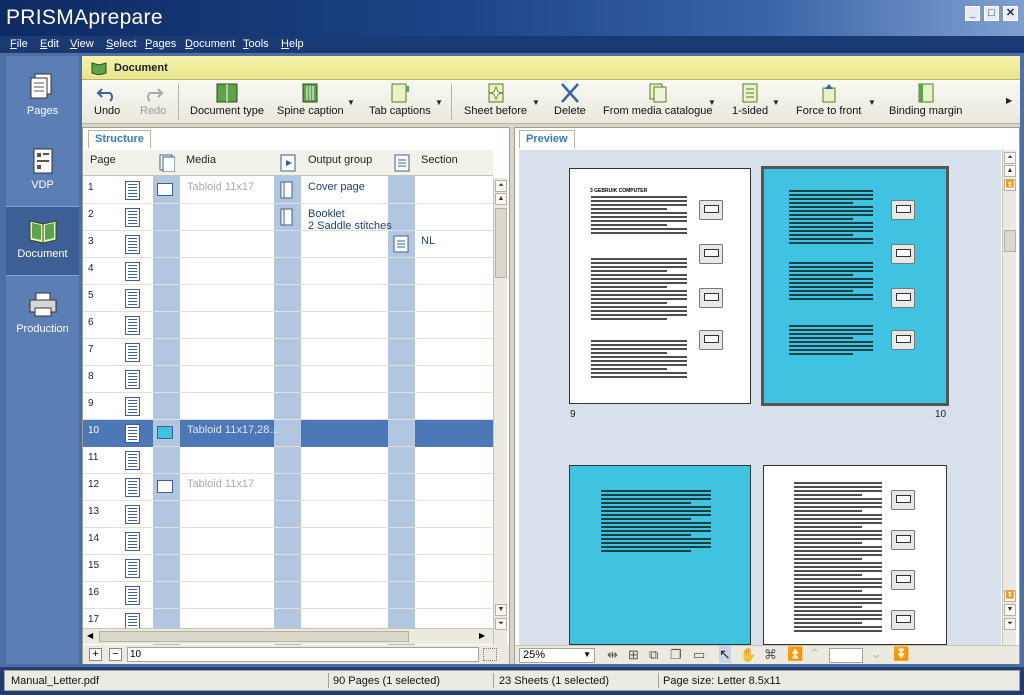 This screenshot has height=695, width=1024. I want to click on structure-horizontal-scrollbar: ◀ ▶, so click(288, 636).